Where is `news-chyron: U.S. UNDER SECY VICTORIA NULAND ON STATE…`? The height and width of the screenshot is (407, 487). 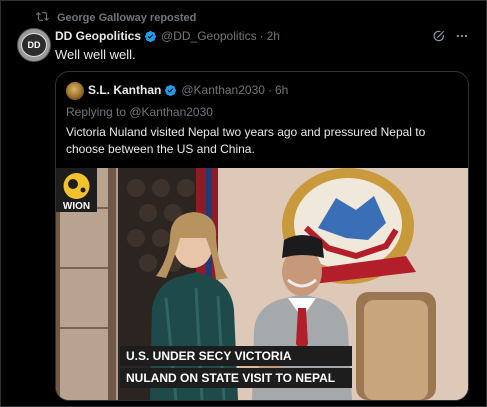
news-chyron: U.S. UNDER SECY VICTORIA NULAND ON STATE… is located at coordinates (236, 367).